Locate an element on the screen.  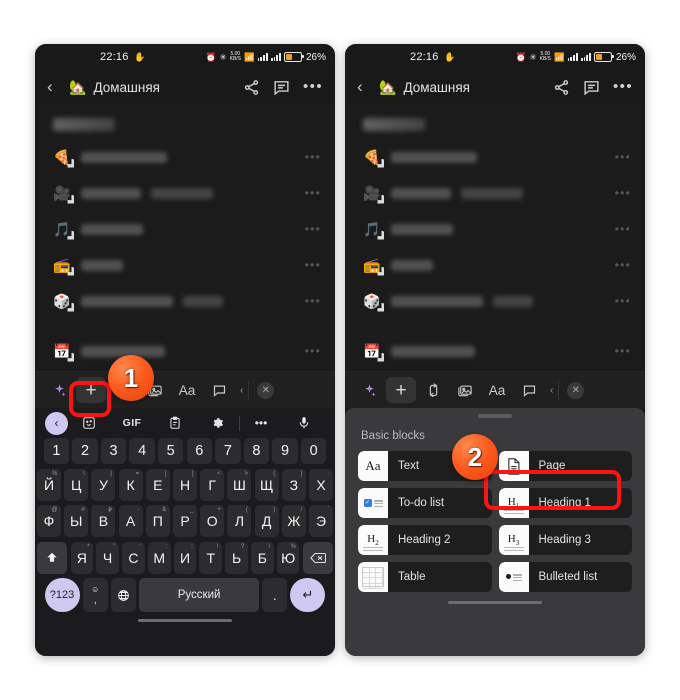
settings-gear-icon is located at coordinates (217, 423).